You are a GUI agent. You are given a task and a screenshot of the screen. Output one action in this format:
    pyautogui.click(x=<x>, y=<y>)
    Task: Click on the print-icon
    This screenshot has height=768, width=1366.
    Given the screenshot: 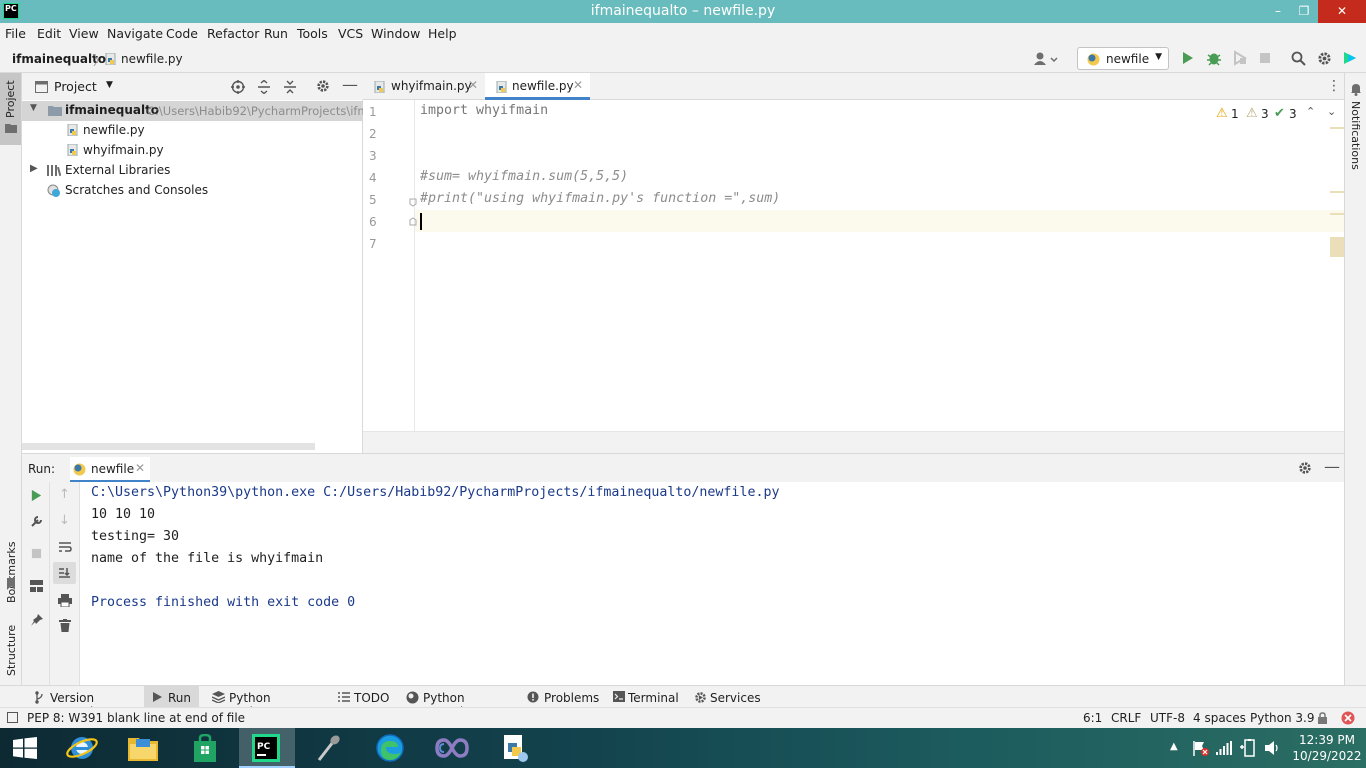 What is the action you would take?
    pyautogui.click(x=65, y=600)
    